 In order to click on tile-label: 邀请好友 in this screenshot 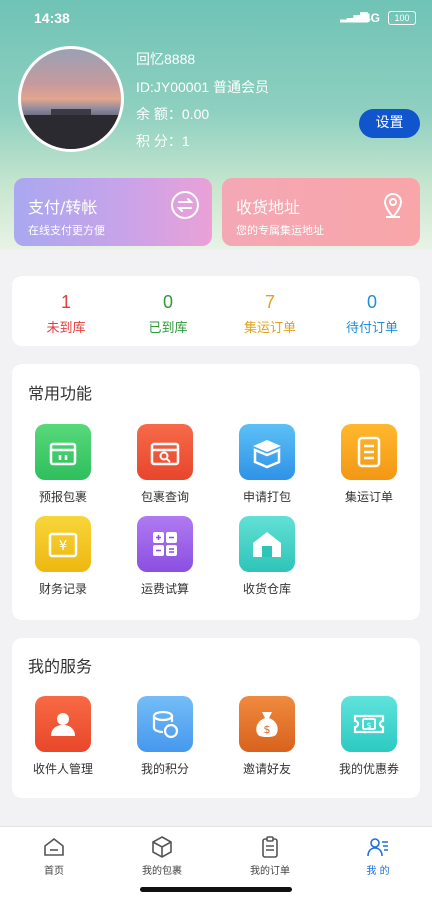, I will do `click(266, 769)`.